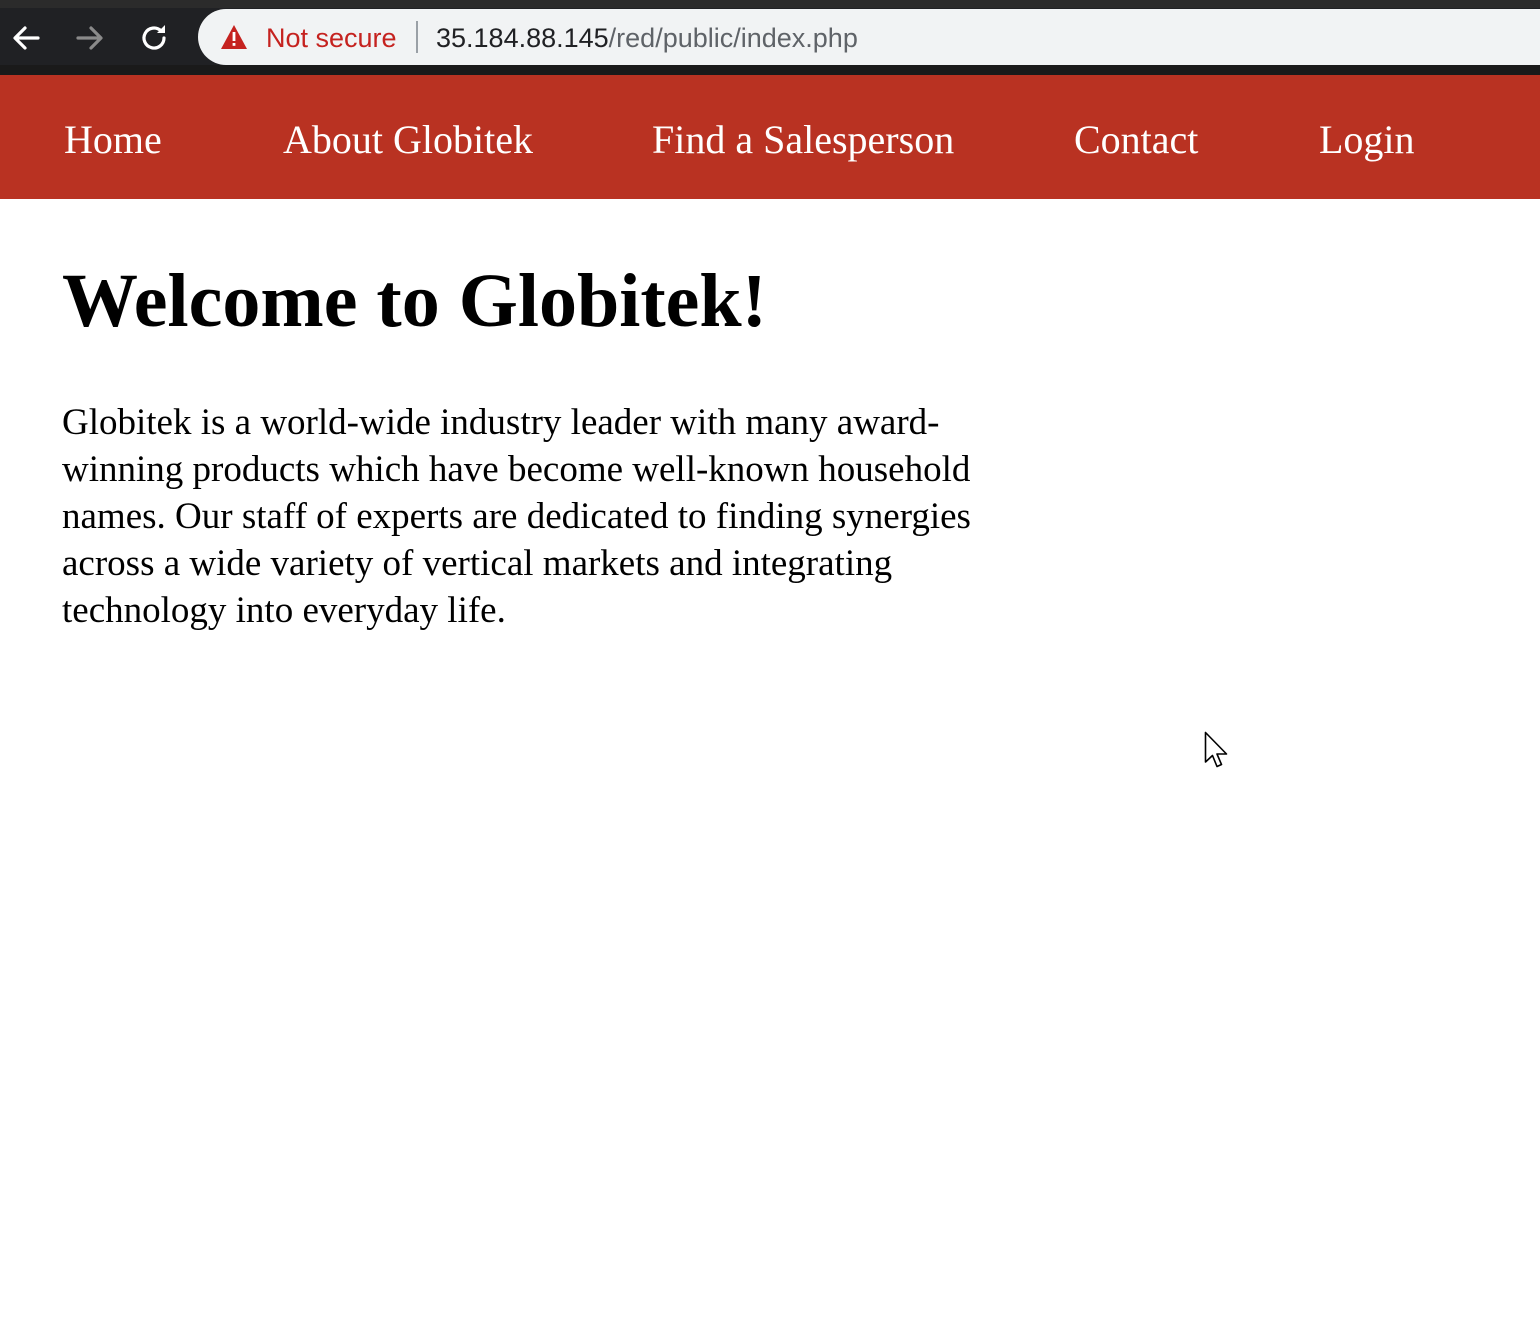 The height and width of the screenshot is (1340, 1540). What do you see at coordinates (770, 70) in the screenshot?
I see `toolbar-bottom-edge` at bounding box center [770, 70].